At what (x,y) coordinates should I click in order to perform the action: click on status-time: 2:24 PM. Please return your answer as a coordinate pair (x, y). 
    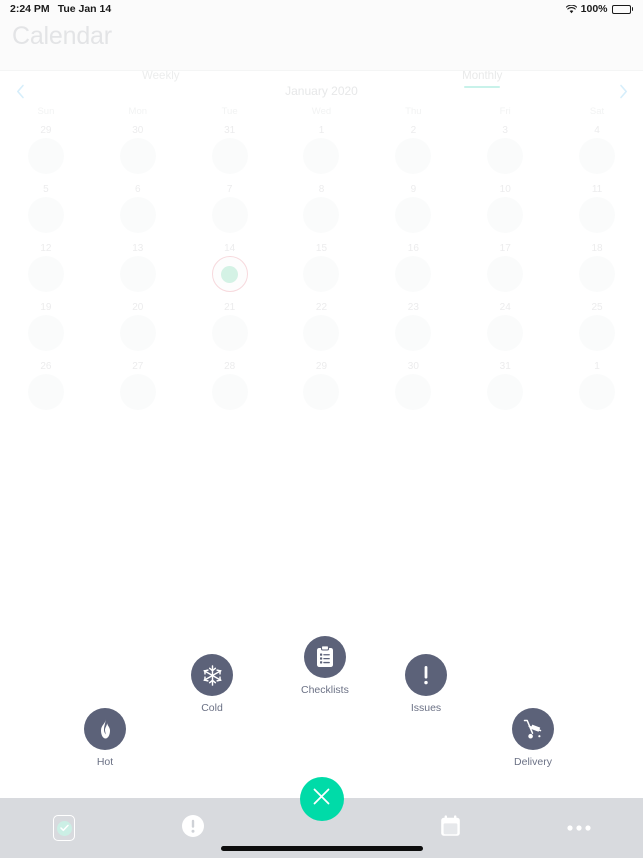
    Looking at the image, I should click on (30, 9).